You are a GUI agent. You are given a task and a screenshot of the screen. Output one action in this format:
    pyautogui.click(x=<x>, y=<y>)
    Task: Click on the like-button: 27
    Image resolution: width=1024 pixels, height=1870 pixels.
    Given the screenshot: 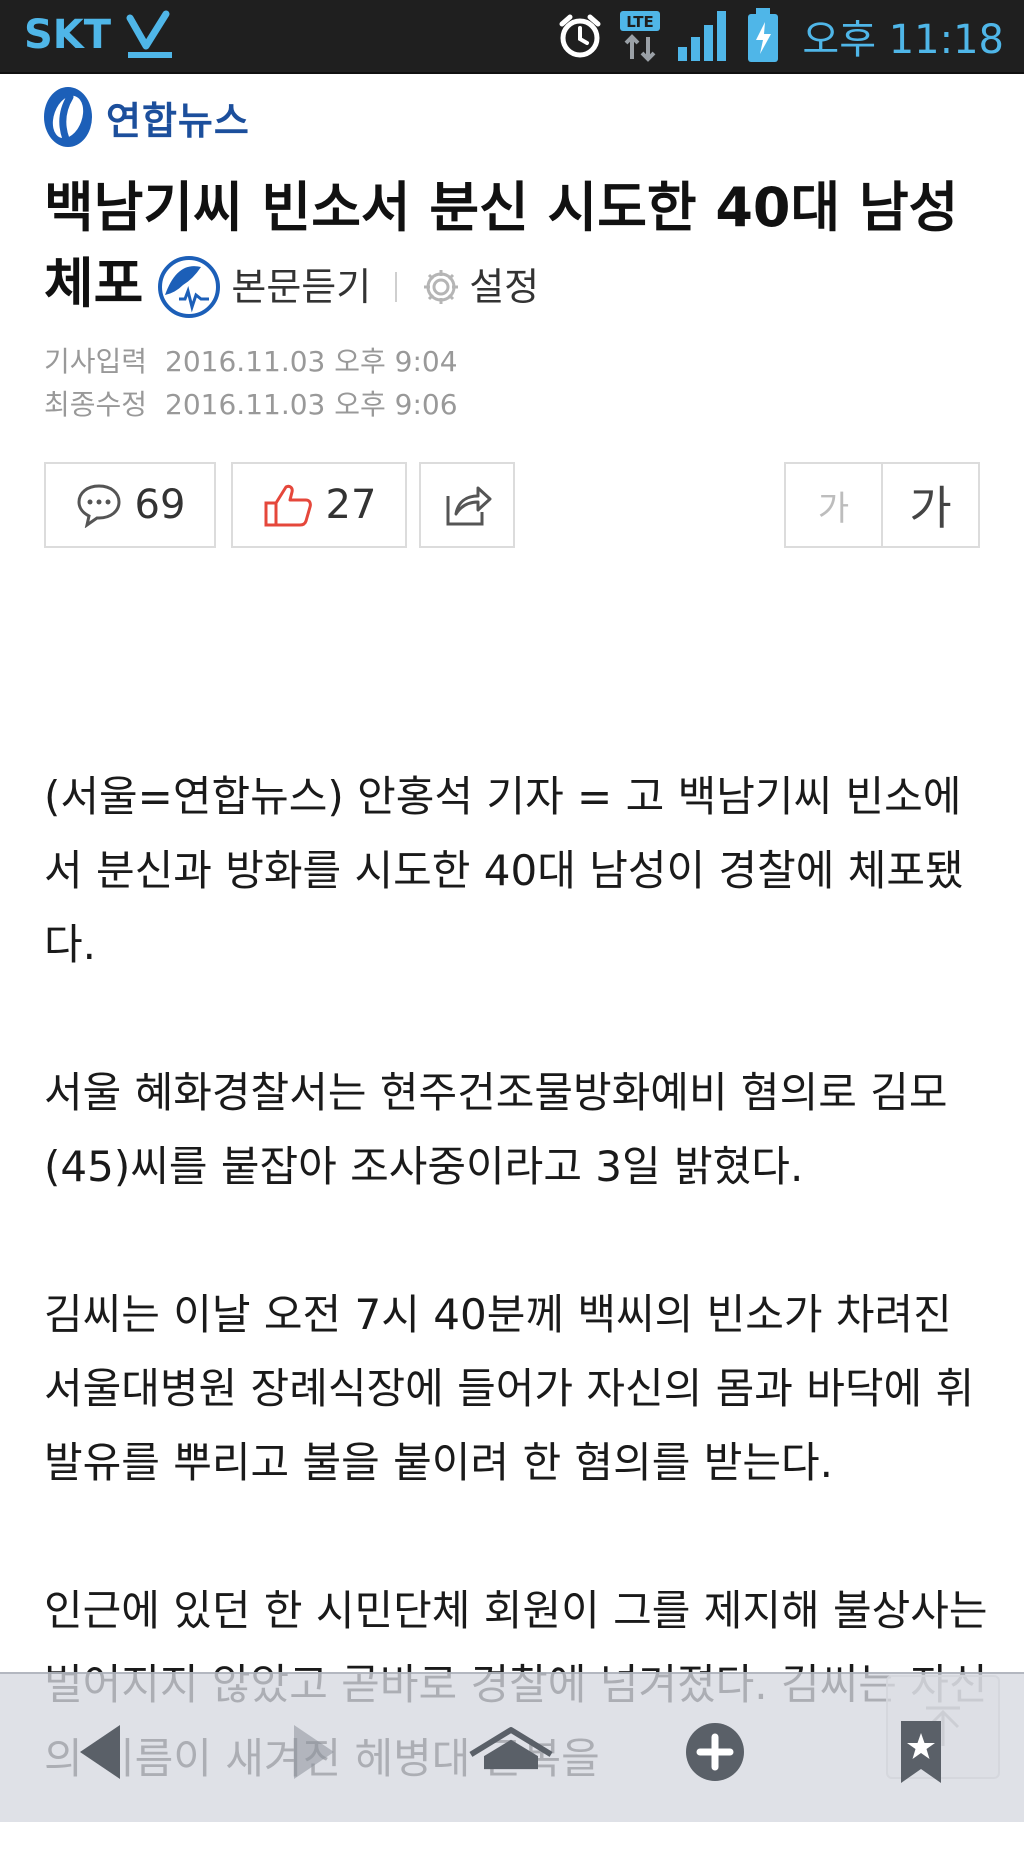 What is the action you would take?
    pyautogui.click(x=319, y=505)
    